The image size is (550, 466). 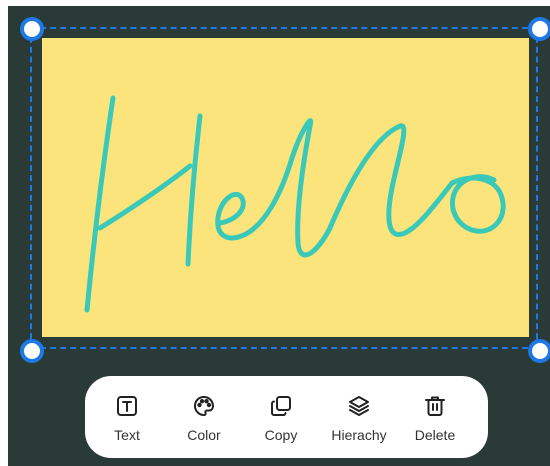 I want to click on context-toolbar: Text Color Copy Hierachy Delete, so click(x=286, y=417).